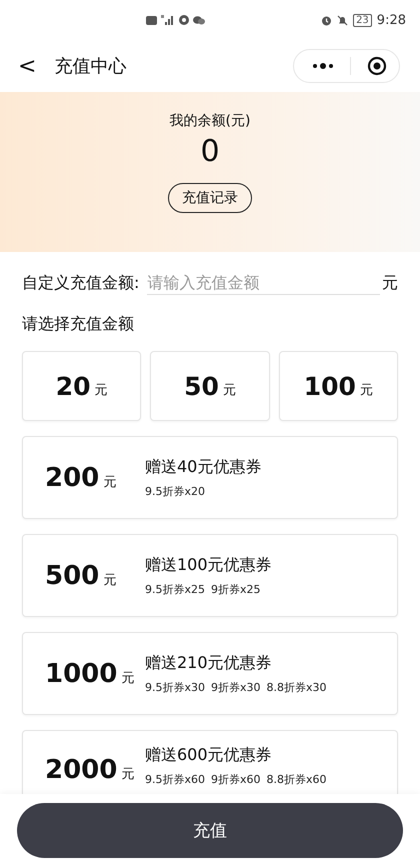 This screenshot has width=420, height=866. What do you see at coordinates (326, 20) in the screenshot?
I see `alarm-icon` at bounding box center [326, 20].